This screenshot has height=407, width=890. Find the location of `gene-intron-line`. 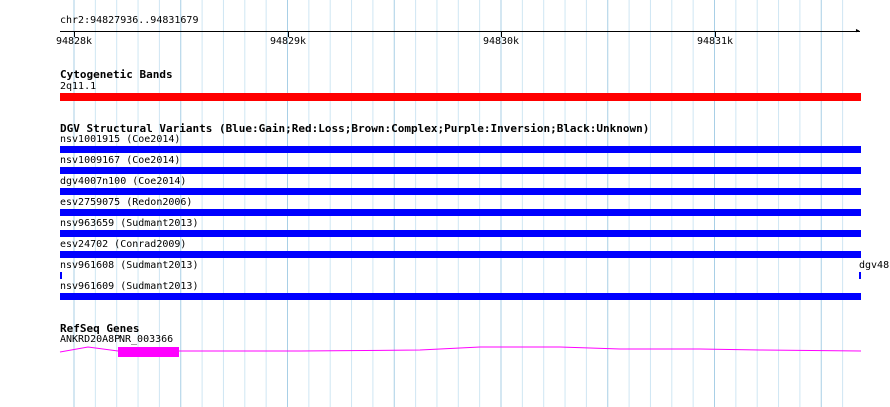

gene-intron-line is located at coordinates (460, 349).